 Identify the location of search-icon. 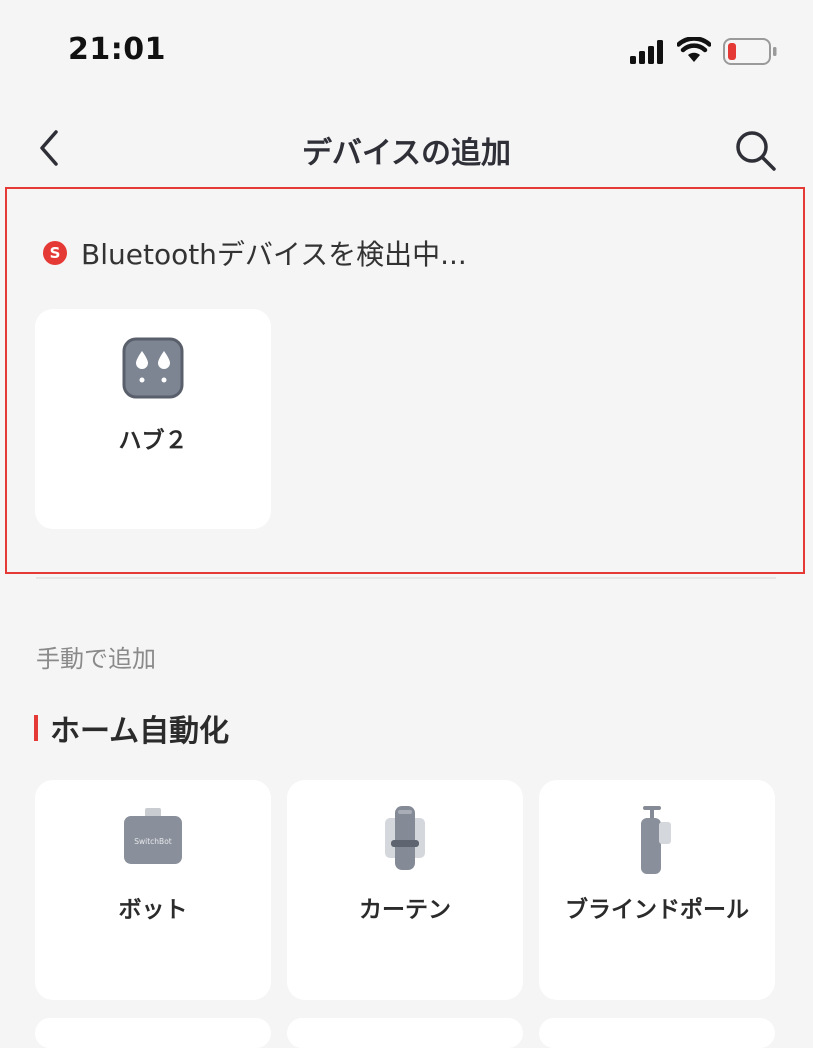
(756, 151).